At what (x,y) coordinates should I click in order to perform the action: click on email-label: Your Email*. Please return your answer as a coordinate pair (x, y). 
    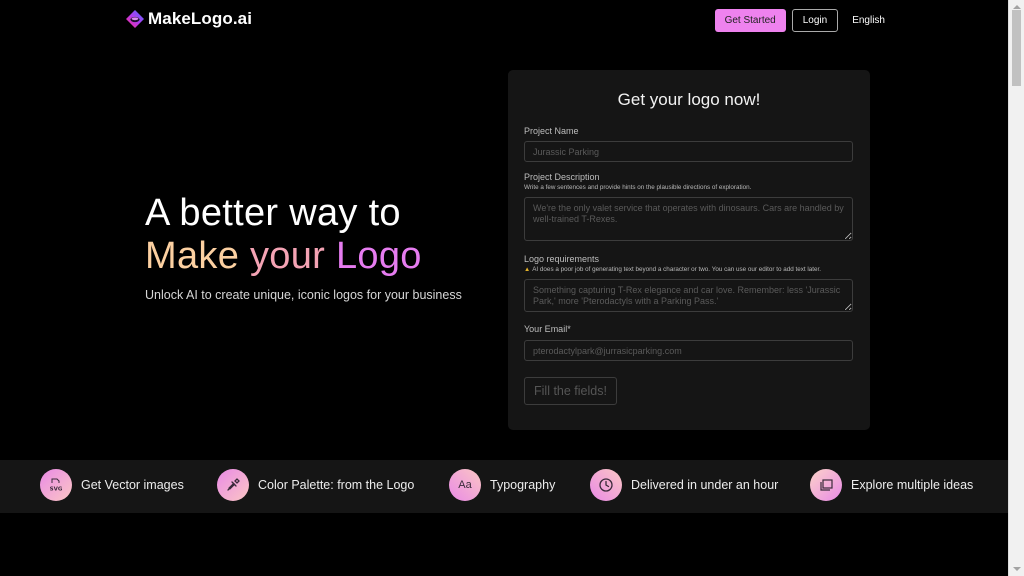
    Looking at the image, I should click on (547, 329).